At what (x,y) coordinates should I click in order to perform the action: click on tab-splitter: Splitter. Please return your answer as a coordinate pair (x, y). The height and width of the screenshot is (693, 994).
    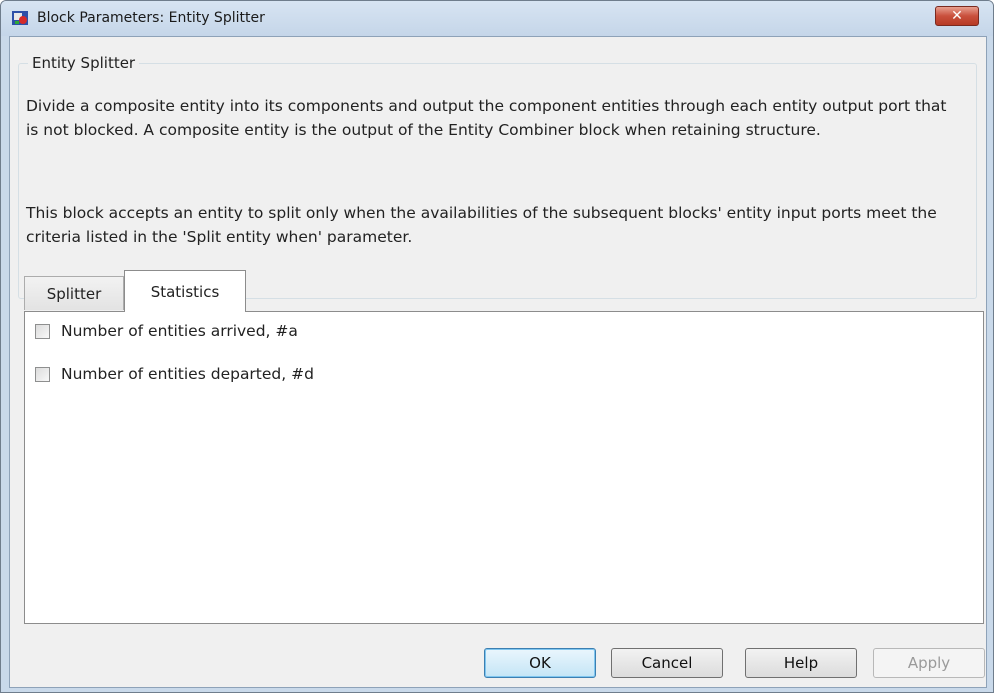
    Looking at the image, I should click on (74, 293).